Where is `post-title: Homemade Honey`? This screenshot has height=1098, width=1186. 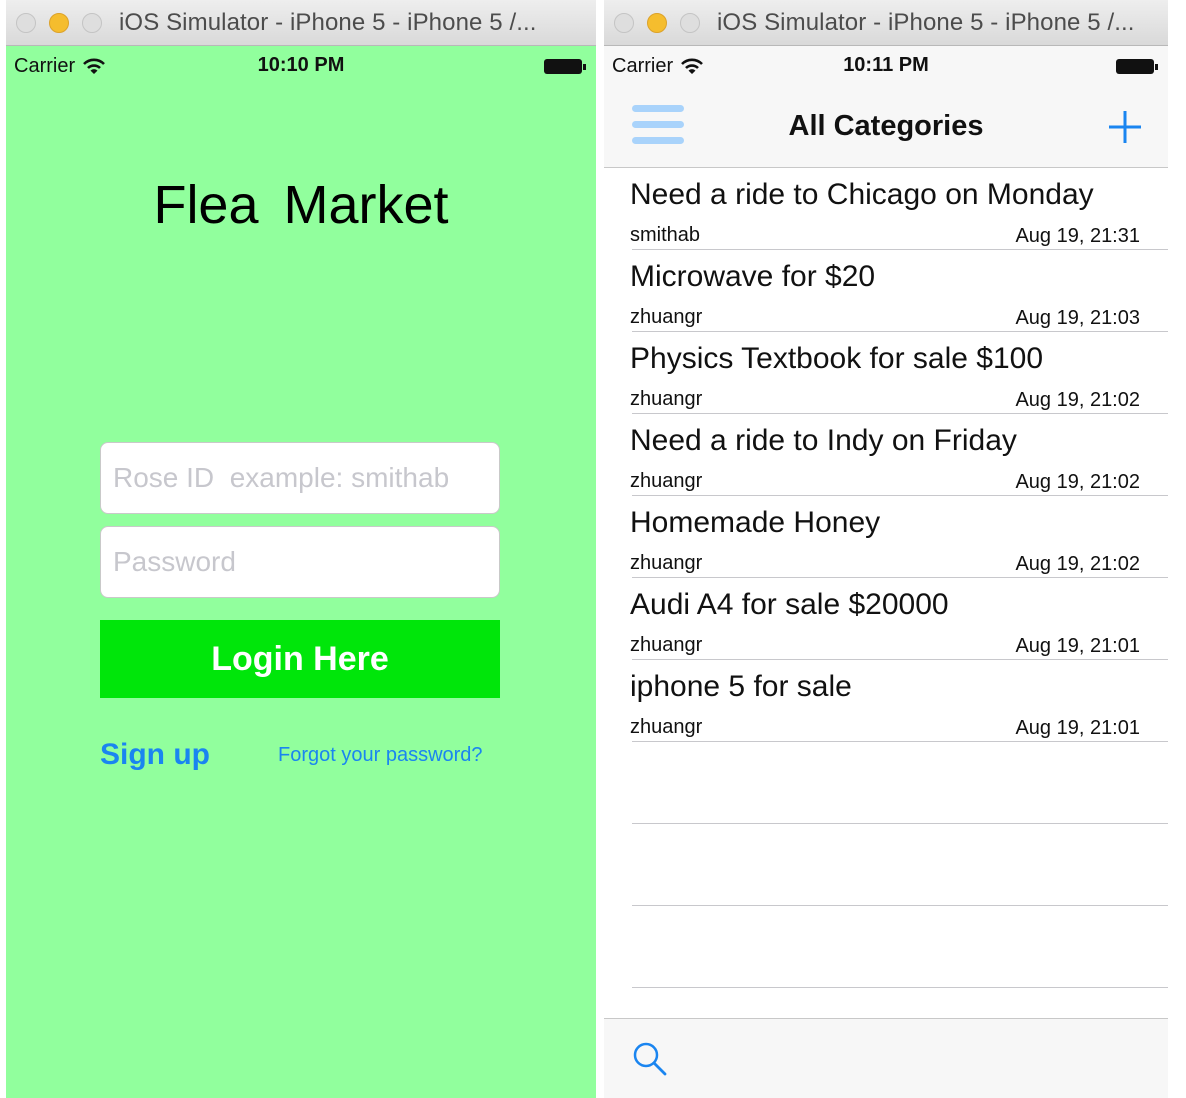
post-title: Homemade Honey is located at coordinates (755, 522).